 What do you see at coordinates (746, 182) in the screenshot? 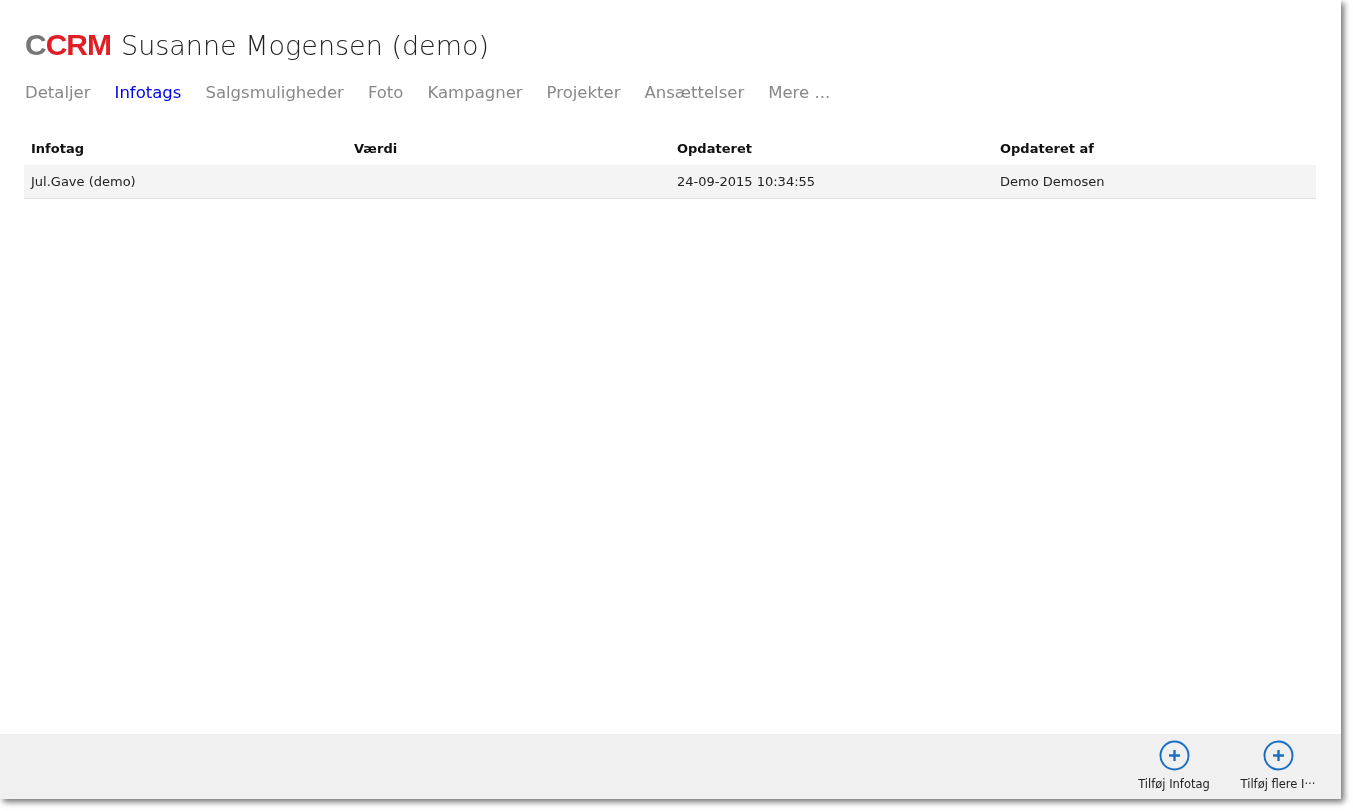
I see `table-cell: 24-09-2015 10:34:55` at bounding box center [746, 182].